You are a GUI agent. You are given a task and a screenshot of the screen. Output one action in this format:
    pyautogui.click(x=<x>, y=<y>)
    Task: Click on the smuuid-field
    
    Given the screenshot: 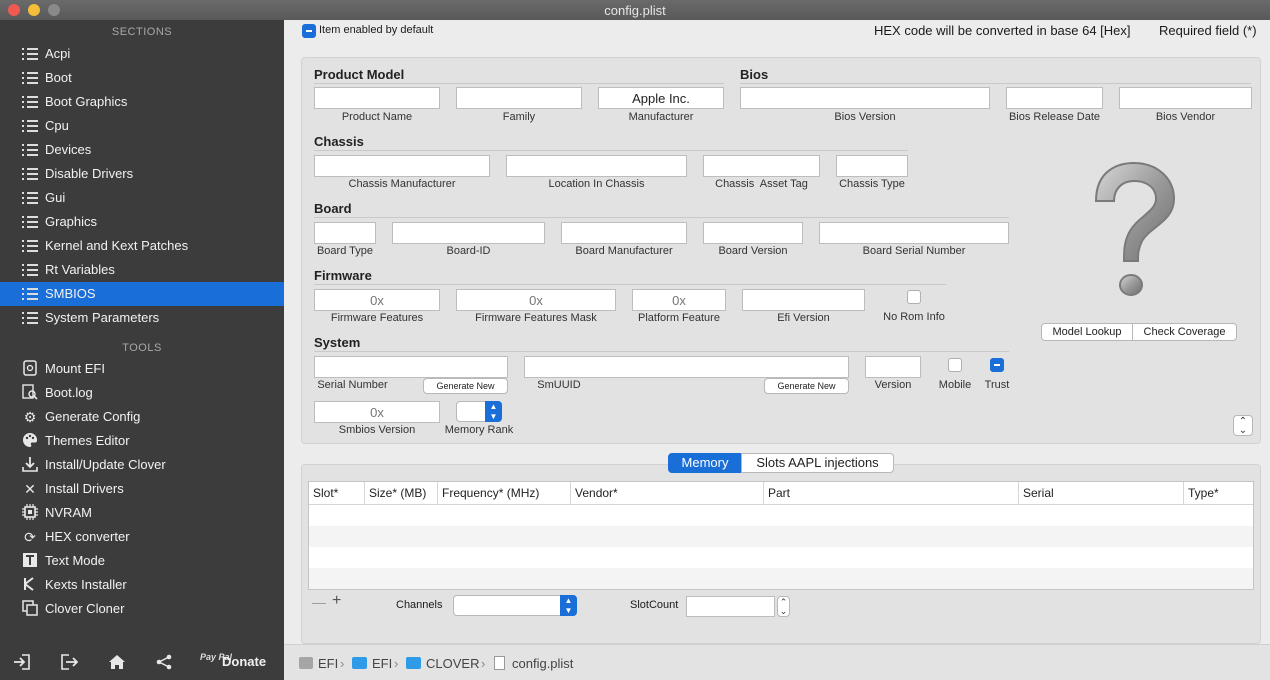 What is the action you would take?
    pyautogui.click(x=686, y=367)
    